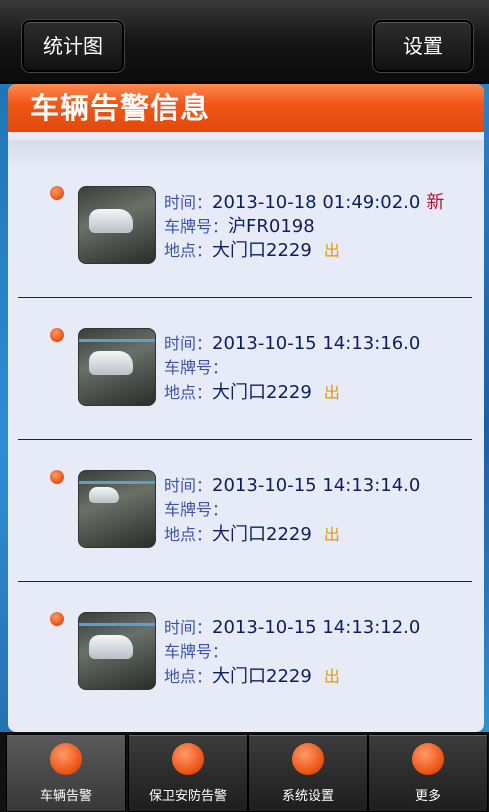  What do you see at coordinates (271, 226) in the screenshot?
I see `plate-number: 沪FR0198` at bounding box center [271, 226].